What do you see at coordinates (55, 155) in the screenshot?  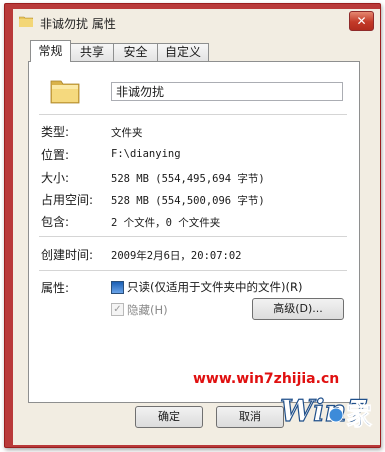 I see `location-label: 位置:` at bounding box center [55, 155].